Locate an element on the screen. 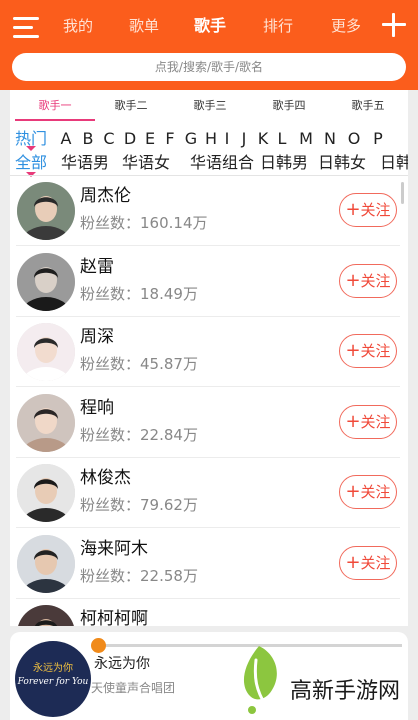 The width and height of the screenshot is (418, 720). fans-count: 18.49万 is located at coordinates (169, 293).